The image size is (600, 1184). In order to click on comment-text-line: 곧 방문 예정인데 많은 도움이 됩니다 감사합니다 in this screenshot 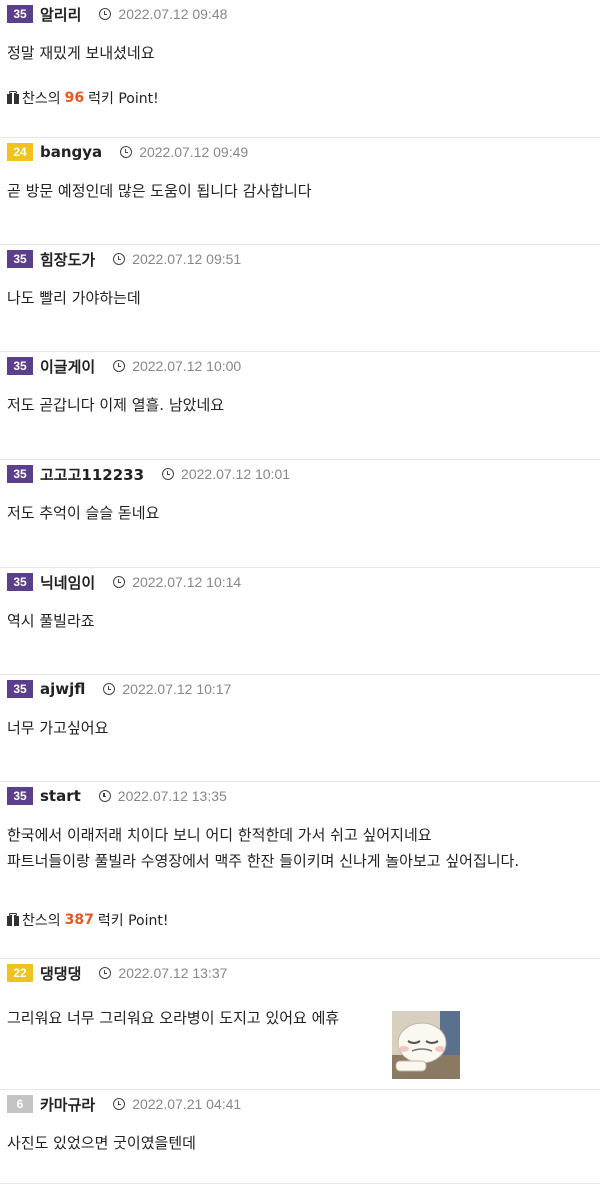, I will do `click(159, 191)`.